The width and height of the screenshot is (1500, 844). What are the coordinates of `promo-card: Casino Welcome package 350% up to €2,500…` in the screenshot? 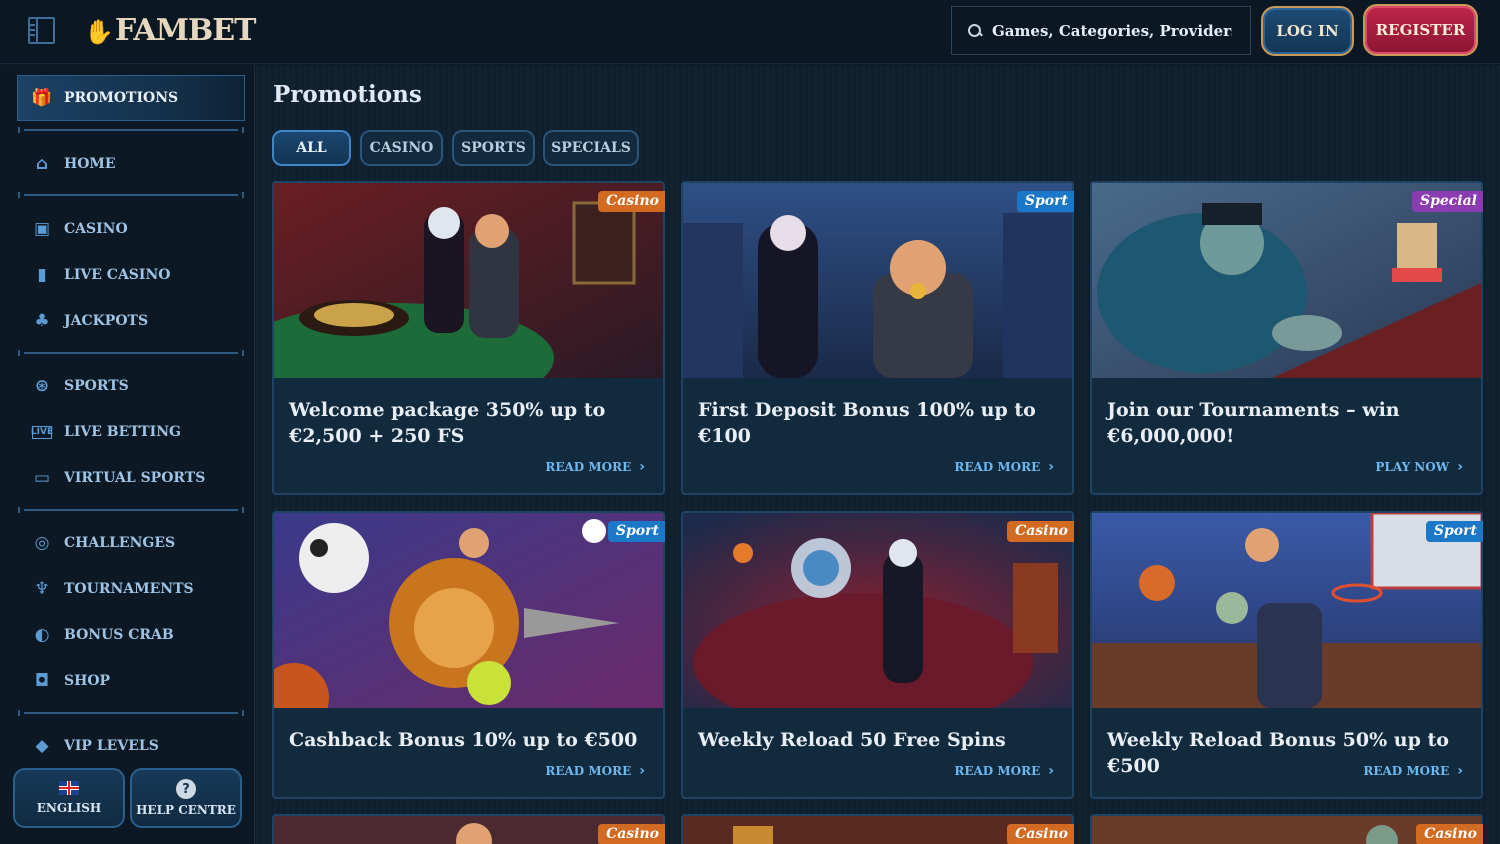 It's located at (468, 338).